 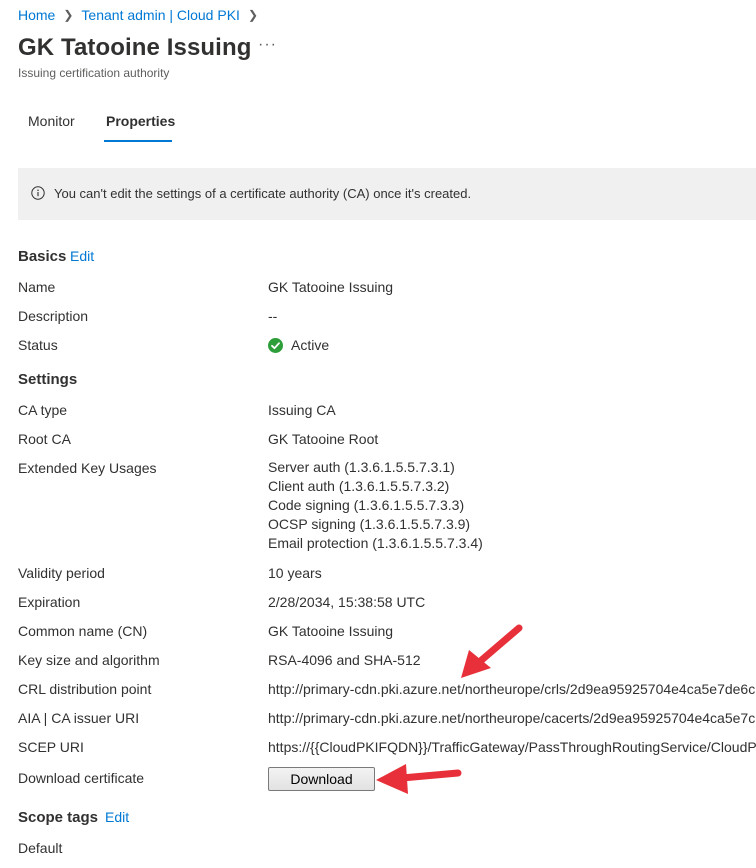 What do you see at coordinates (51, 747) in the screenshot?
I see `scep-uri-label: SCEP URI` at bounding box center [51, 747].